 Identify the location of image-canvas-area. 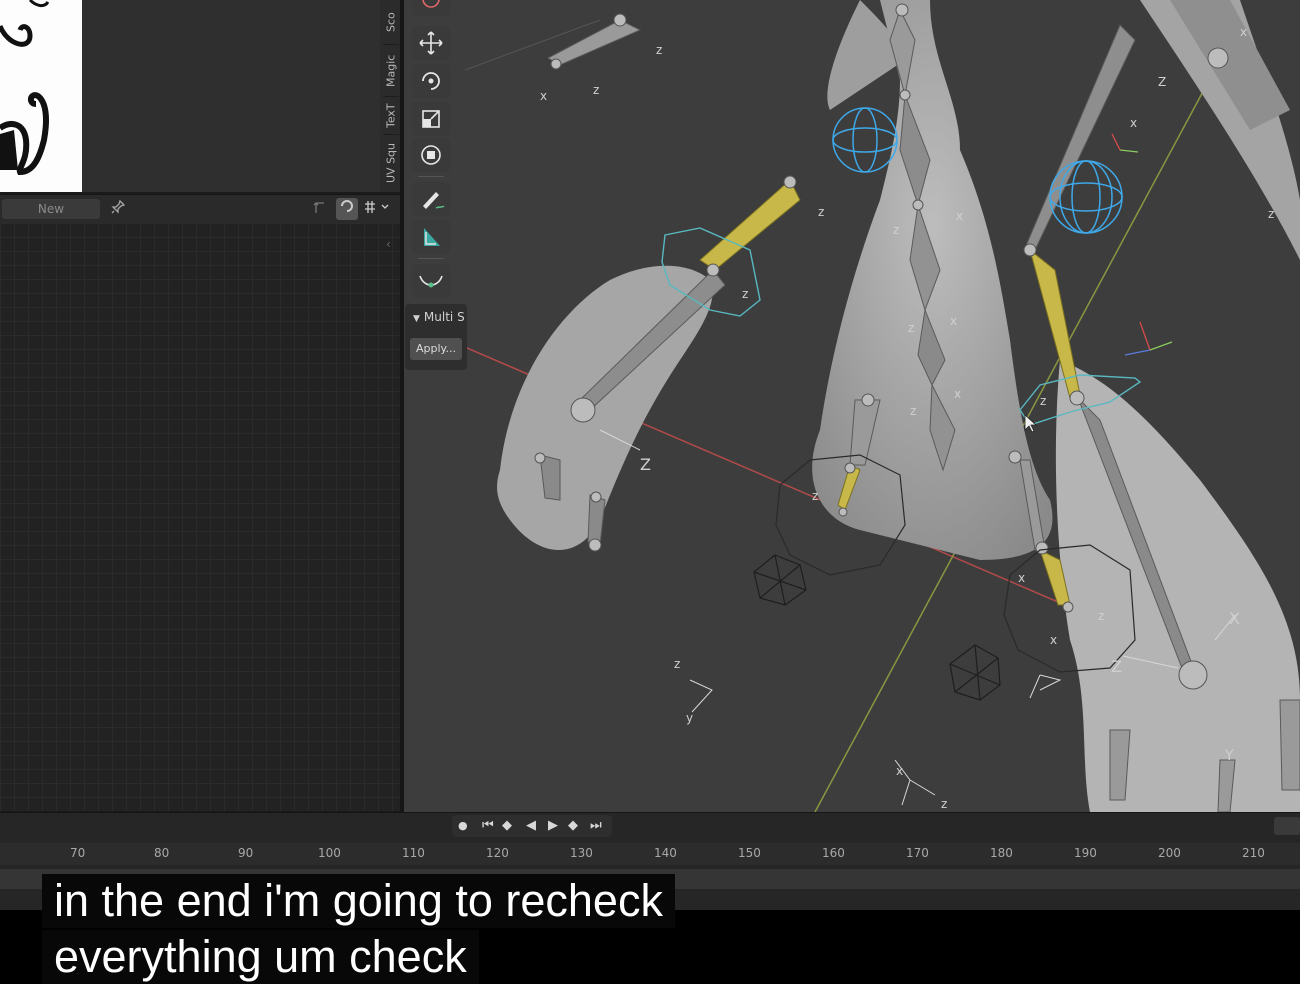
(242, 96).